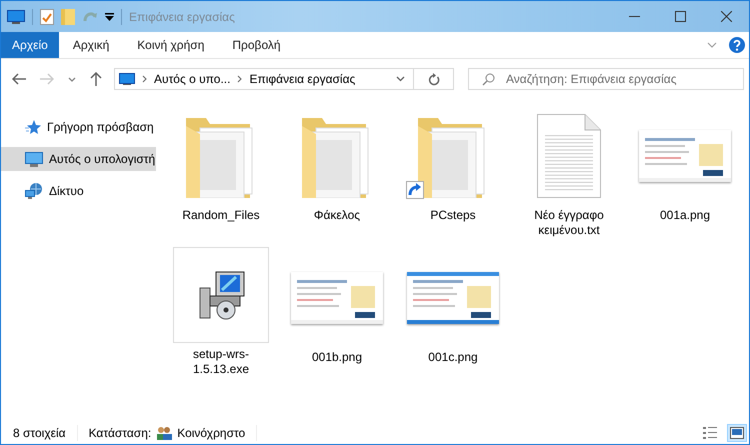  What do you see at coordinates (685, 176) in the screenshot?
I see `file-item: 001a.png` at bounding box center [685, 176].